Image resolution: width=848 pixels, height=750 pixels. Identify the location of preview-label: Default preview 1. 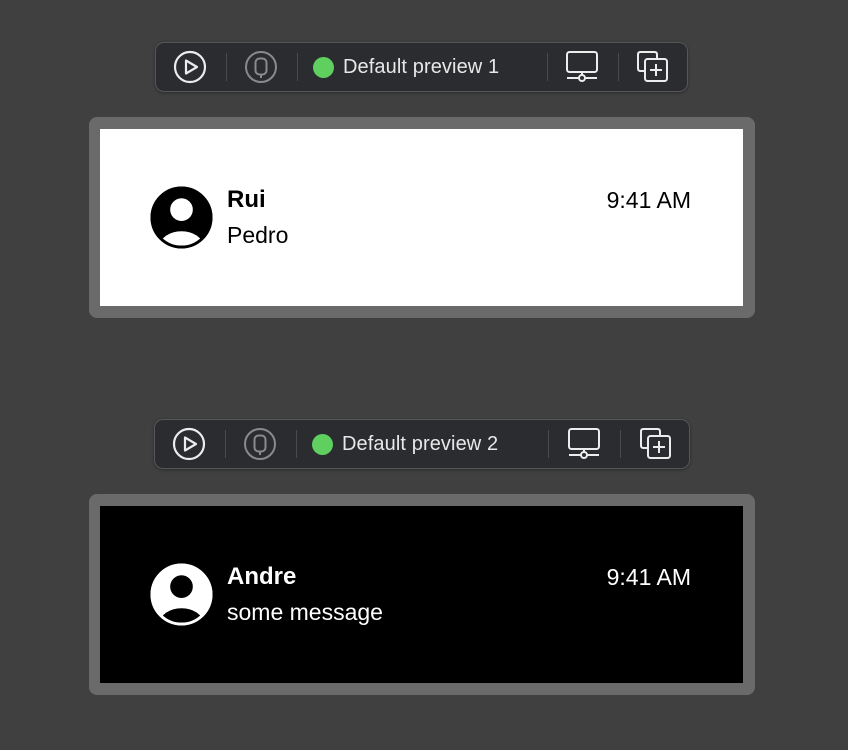
(421, 66).